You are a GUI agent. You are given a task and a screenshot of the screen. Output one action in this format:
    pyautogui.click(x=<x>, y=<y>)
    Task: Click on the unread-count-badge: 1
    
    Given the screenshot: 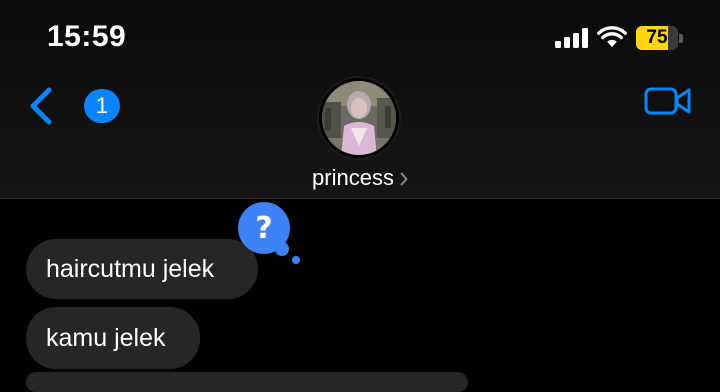 What is the action you would take?
    pyautogui.click(x=102, y=106)
    